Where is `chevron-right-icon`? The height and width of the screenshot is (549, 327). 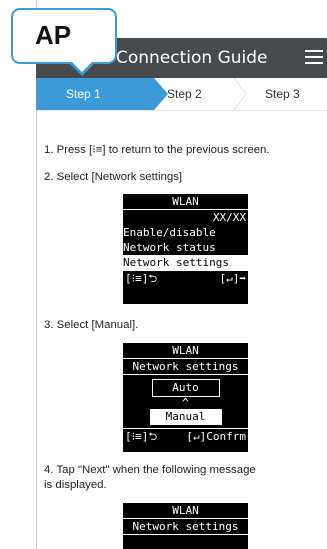 chevron-right-icon is located at coordinates (240, 94).